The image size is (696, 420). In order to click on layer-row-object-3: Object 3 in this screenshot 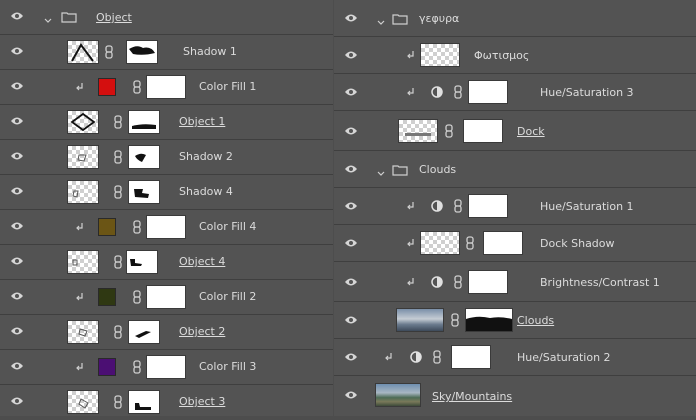, I will do `click(166, 402)`.